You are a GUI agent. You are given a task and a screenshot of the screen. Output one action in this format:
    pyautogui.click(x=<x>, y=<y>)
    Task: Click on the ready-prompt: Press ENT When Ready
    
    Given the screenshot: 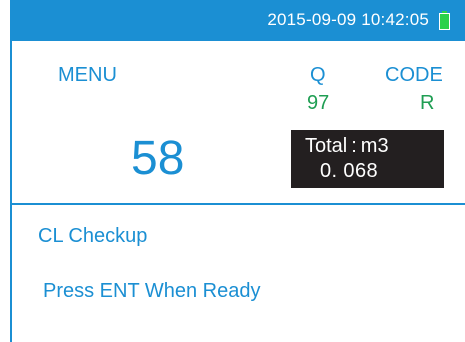 What is the action you would take?
    pyautogui.click(x=152, y=291)
    